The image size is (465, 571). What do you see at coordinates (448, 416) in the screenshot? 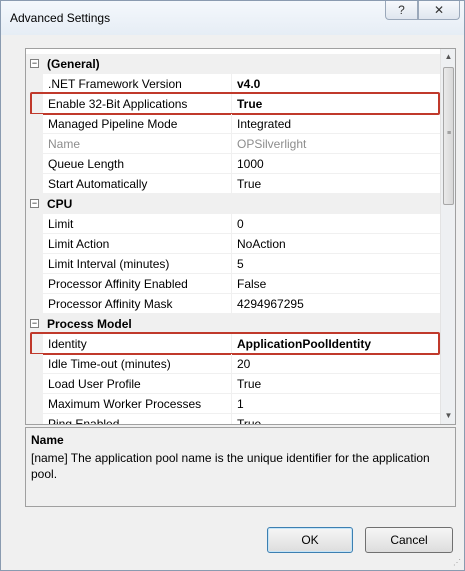
I see `scroll-down-arrow-icon: ▼` at bounding box center [448, 416].